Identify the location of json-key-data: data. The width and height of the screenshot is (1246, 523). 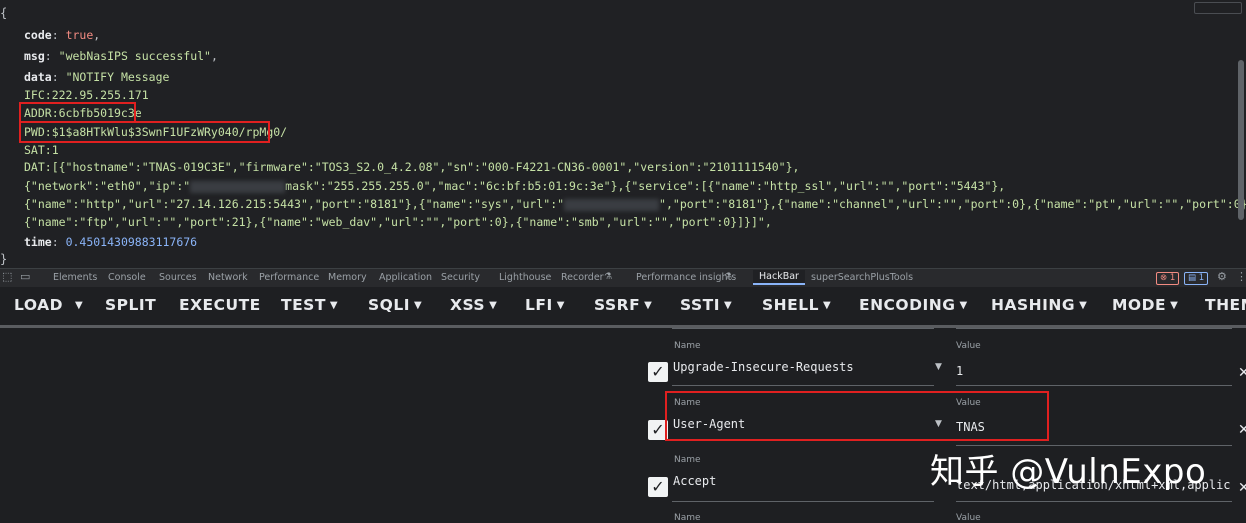
(38, 77).